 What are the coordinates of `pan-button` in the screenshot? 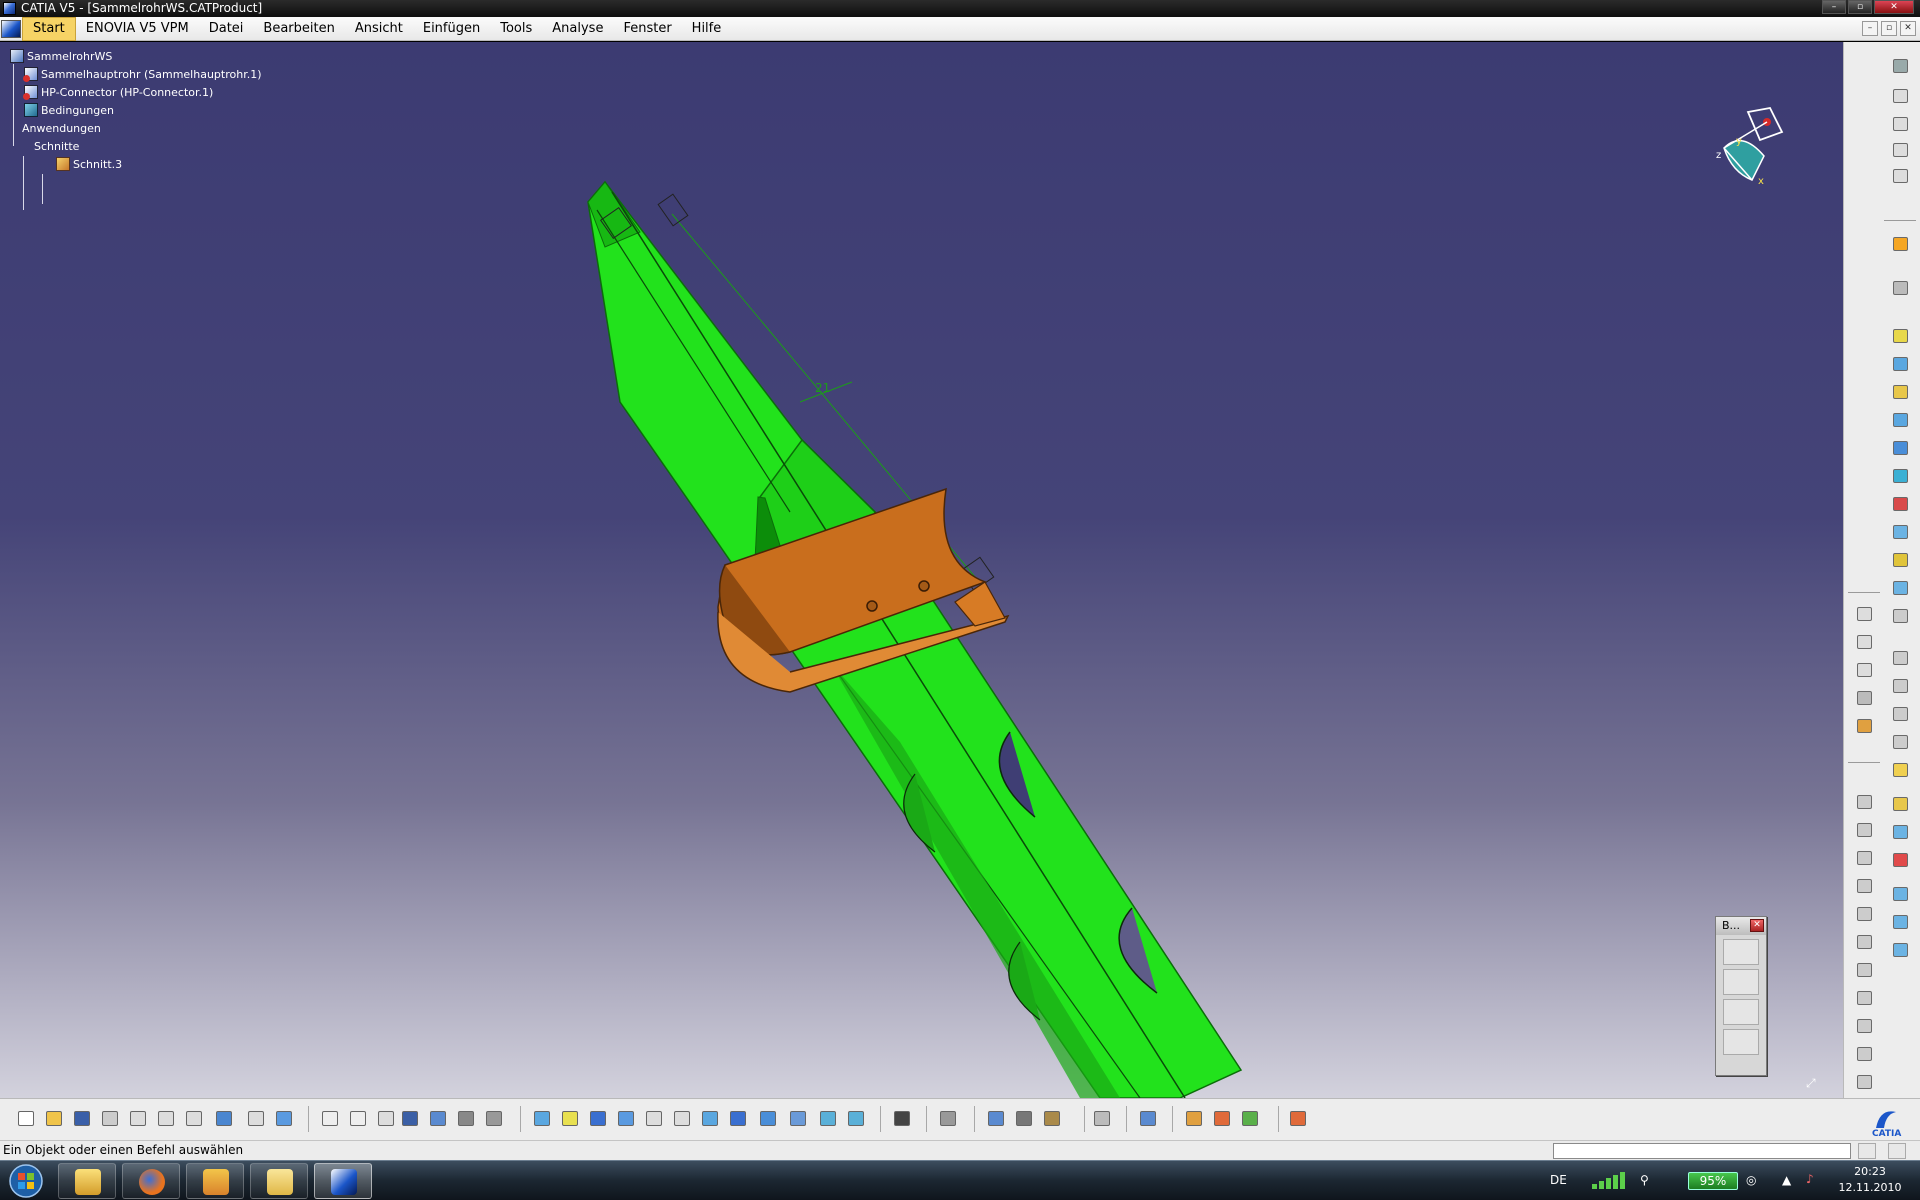 It's located at (598, 1119).